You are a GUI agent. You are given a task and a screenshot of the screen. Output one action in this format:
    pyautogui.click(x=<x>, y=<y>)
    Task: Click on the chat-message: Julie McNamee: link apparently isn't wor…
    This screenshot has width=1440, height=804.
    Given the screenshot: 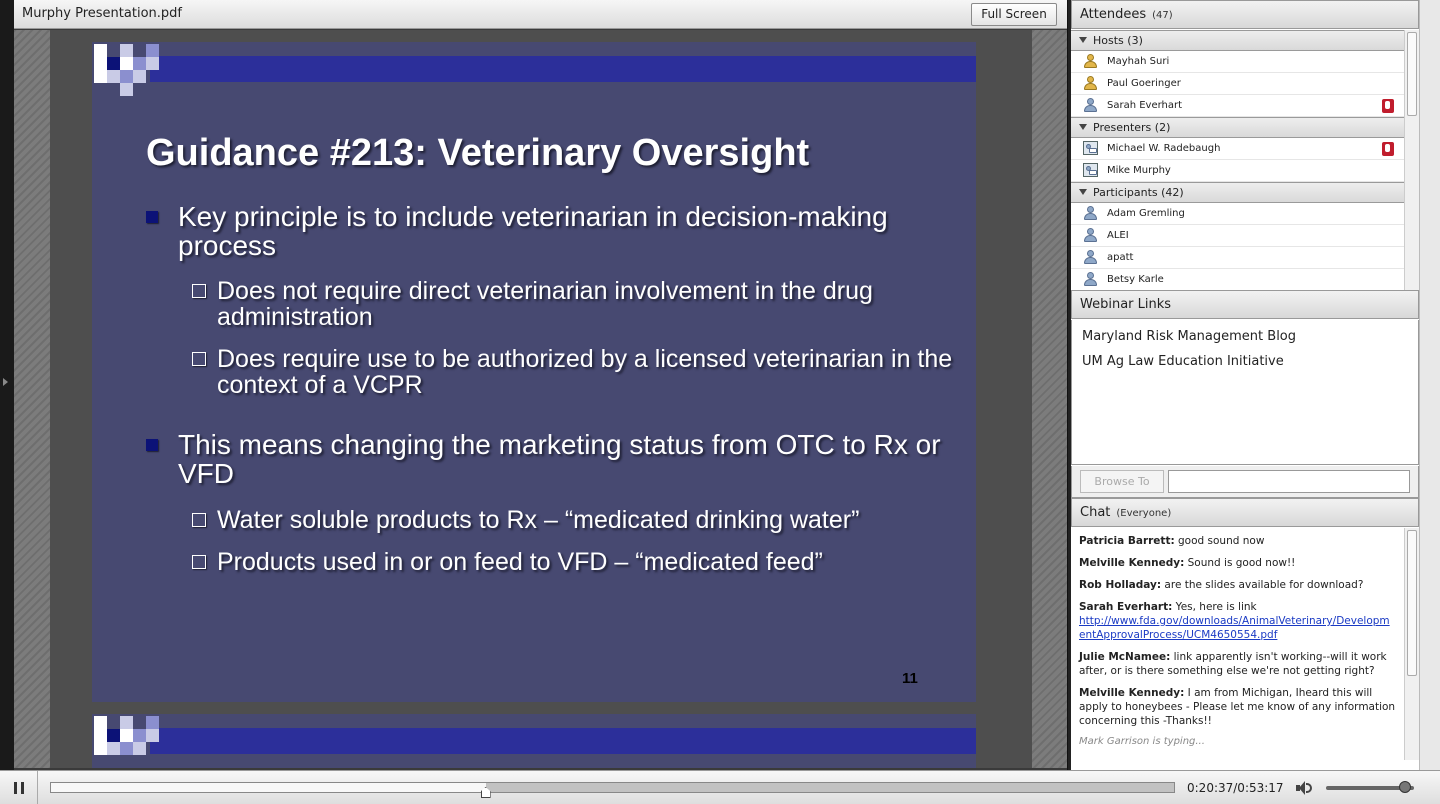 What is the action you would take?
    pyautogui.click(x=1233, y=664)
    